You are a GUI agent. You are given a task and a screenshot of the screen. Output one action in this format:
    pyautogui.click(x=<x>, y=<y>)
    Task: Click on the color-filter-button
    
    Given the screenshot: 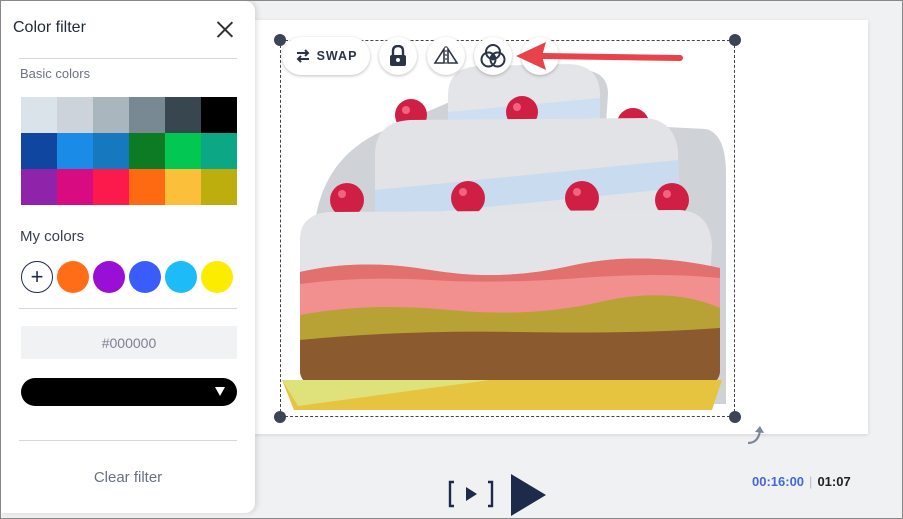 What is the action you would take?
    pyautogui.click(x=493, y=56)
    